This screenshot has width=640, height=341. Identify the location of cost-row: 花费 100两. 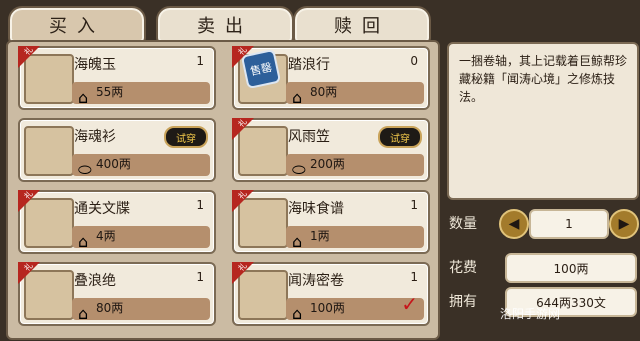
(542, 266).